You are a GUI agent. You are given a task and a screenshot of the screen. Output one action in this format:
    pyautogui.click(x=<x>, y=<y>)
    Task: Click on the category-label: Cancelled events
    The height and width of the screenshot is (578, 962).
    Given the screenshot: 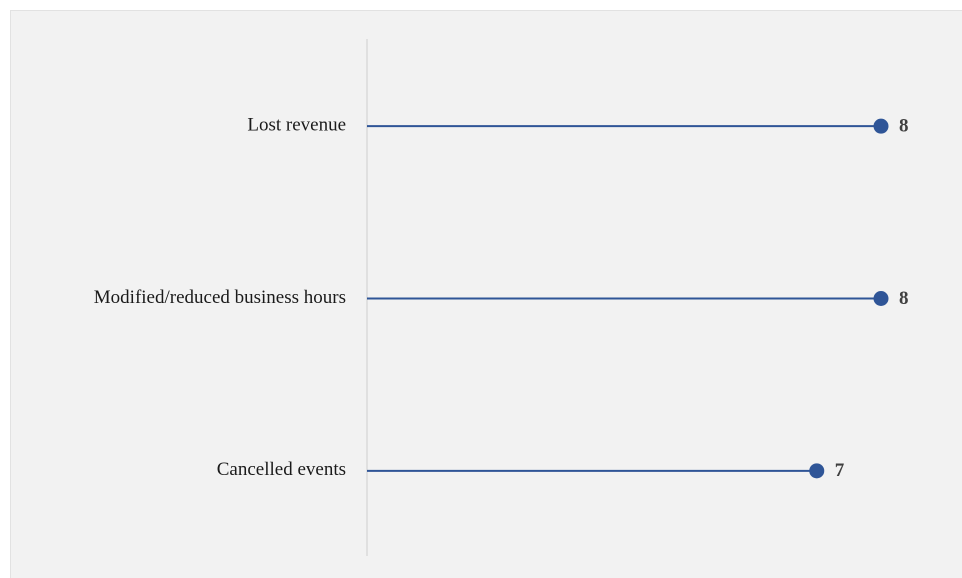 What is the action you would take?
    pyautogui.click(x=281, y=469)
    